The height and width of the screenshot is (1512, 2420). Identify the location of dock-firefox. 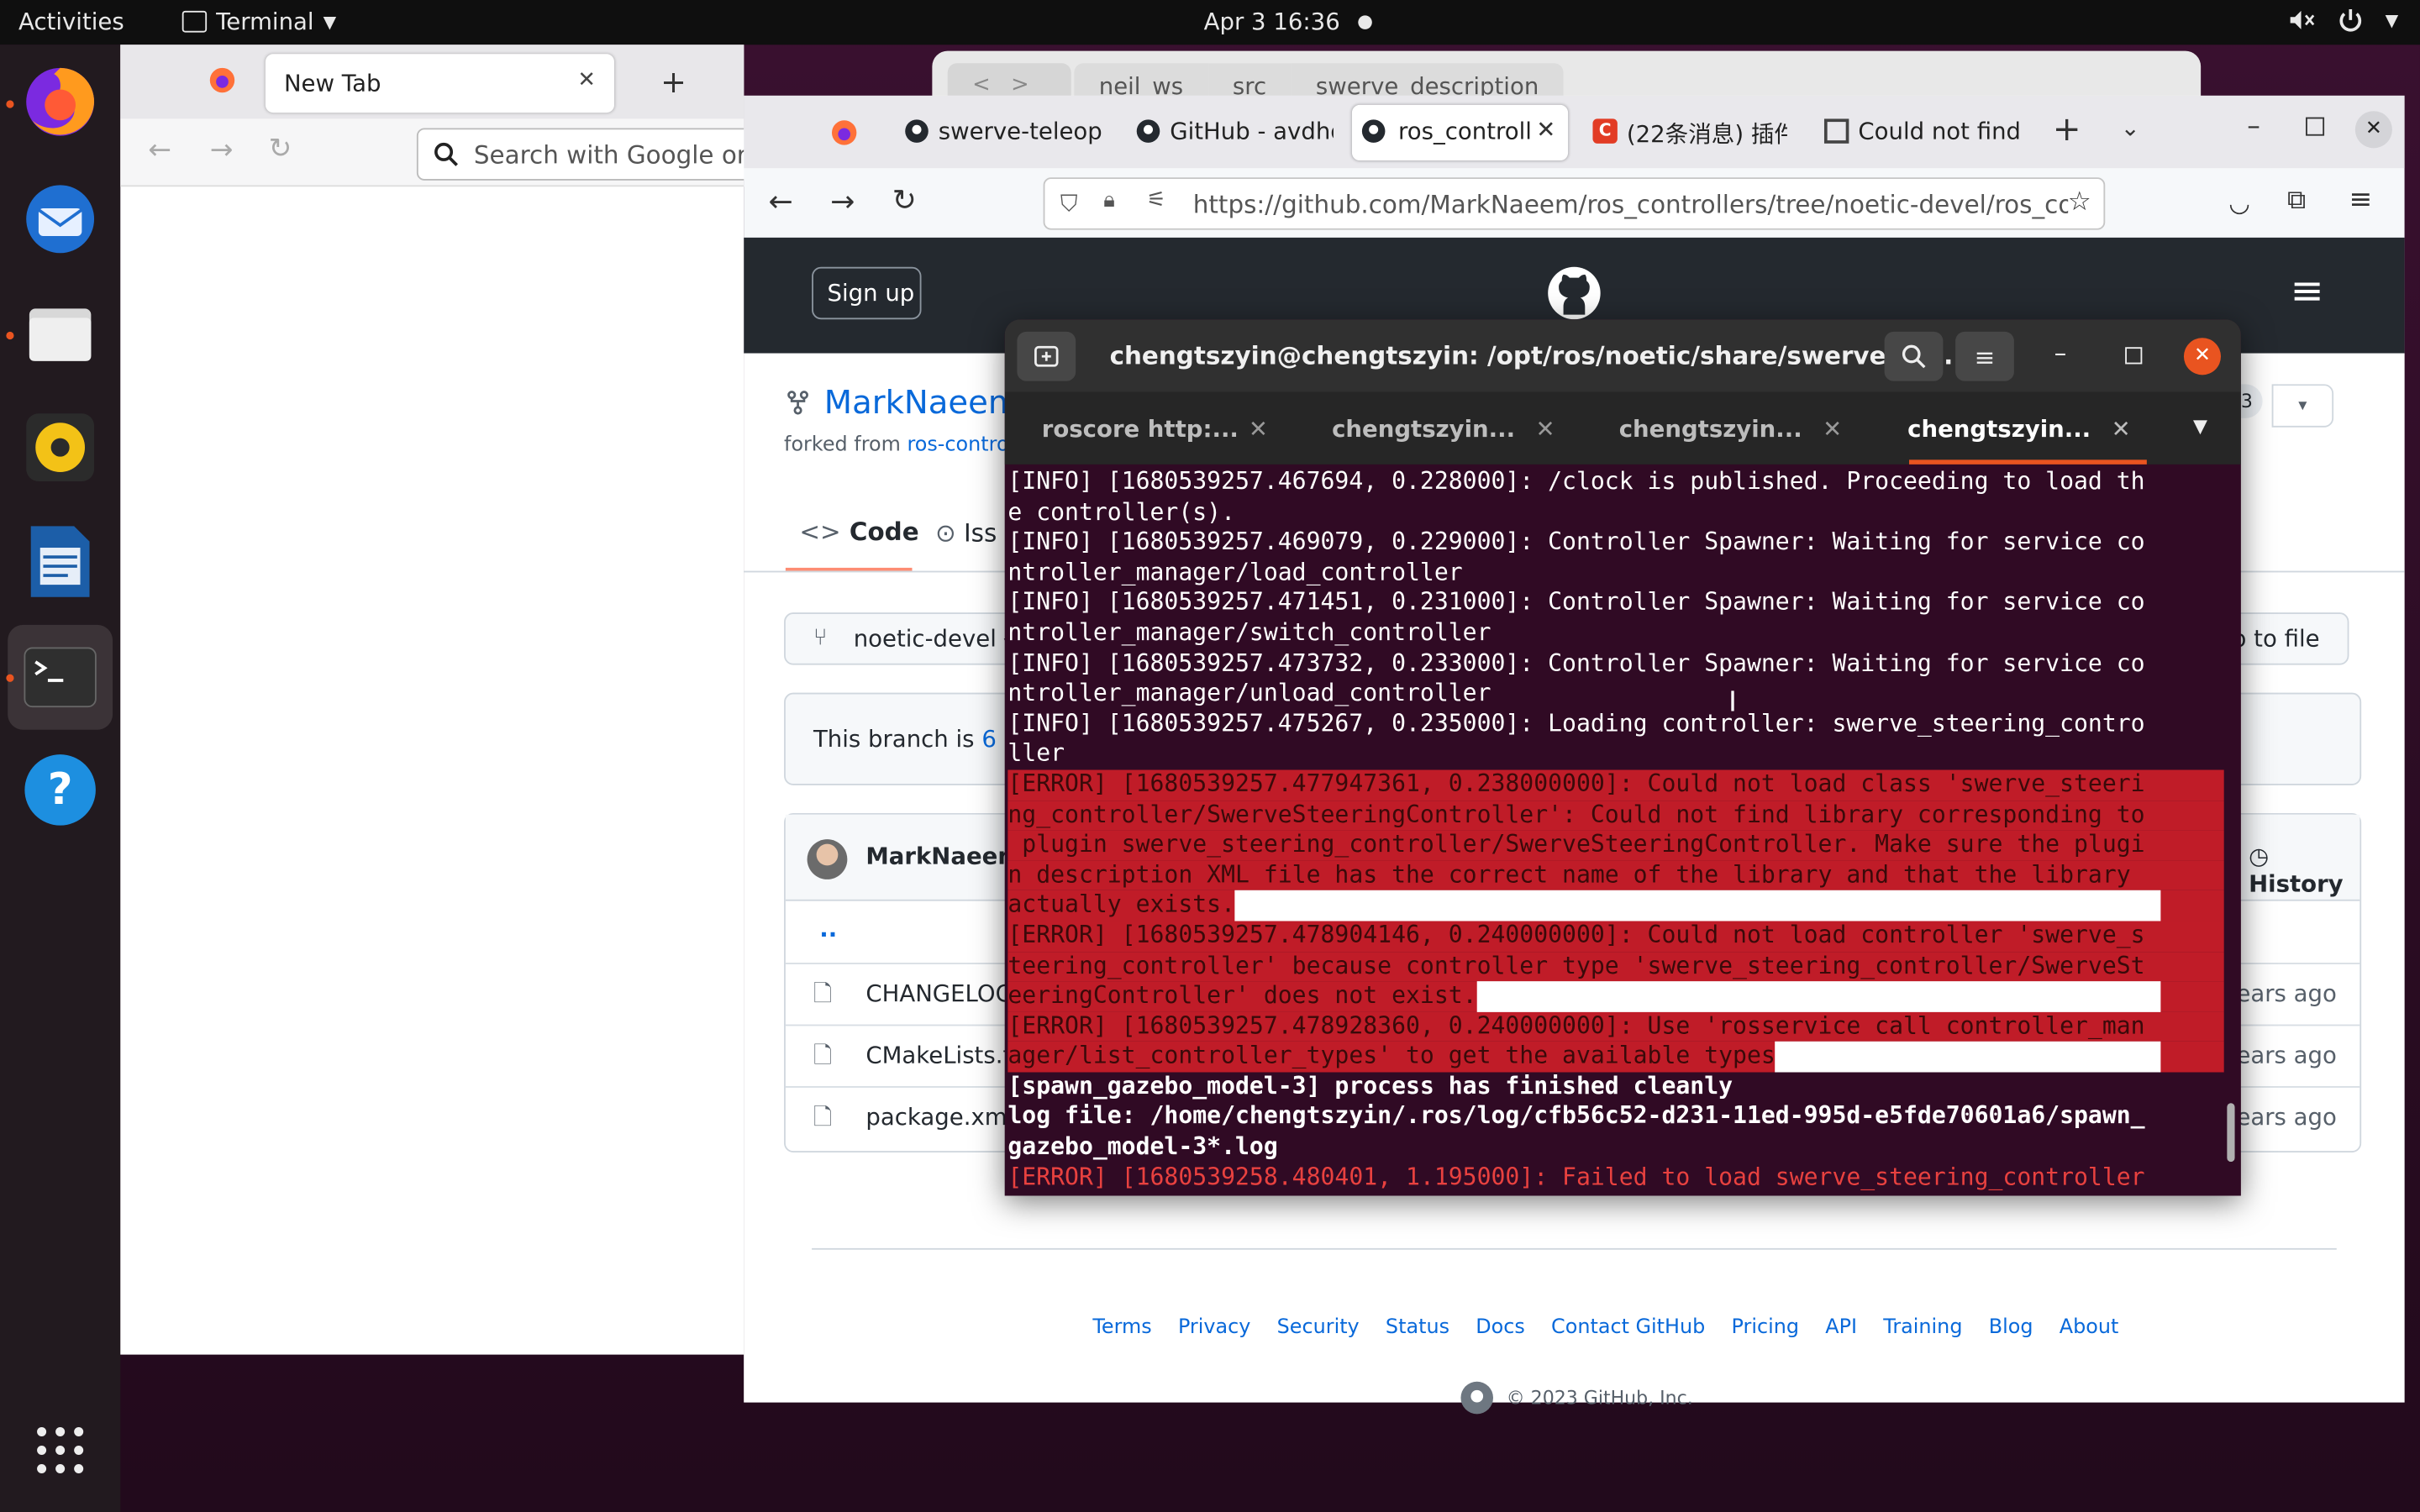
(60, 102).